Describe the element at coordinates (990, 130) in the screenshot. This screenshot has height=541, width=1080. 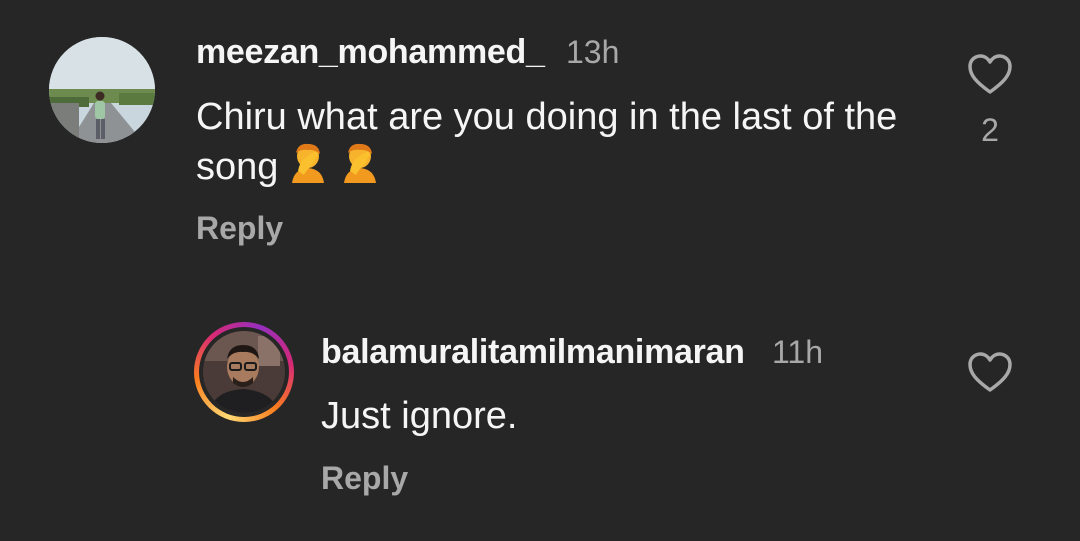
I see `like-count: 2` at that location.